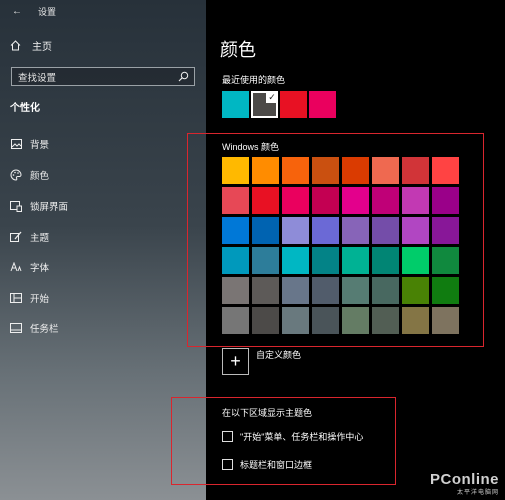 Image resolution: width=505 pixels, height=500 pixels. What do you see at coordinates (40, 238) in the screenshot?
I see `sidebar-item-label: 主题` at bounding box center [40, 238].